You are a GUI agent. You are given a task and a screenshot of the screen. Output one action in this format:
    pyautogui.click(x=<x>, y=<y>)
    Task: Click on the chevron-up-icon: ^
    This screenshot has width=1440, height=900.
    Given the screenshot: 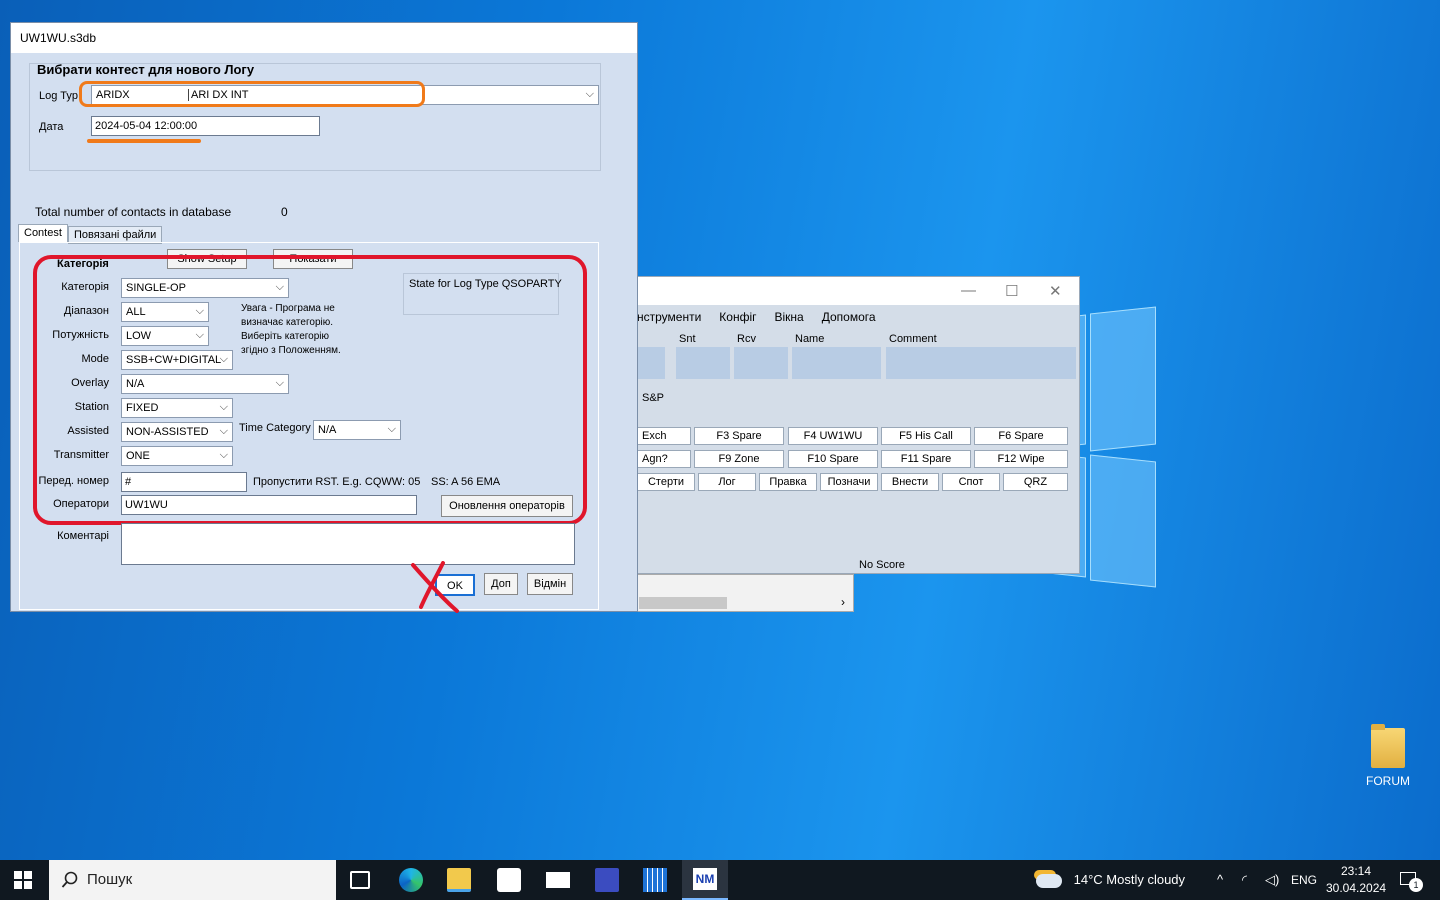 What is the action you would take?
    pyautogui.click(x=1220, y=880)
    